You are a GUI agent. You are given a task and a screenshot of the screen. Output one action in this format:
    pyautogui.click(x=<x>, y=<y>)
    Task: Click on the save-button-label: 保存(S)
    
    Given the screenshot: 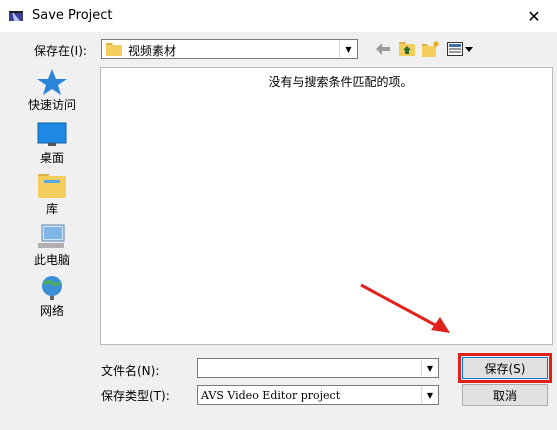 What is the action you would take?
    pyautogui.click(x=505, y=368)
    